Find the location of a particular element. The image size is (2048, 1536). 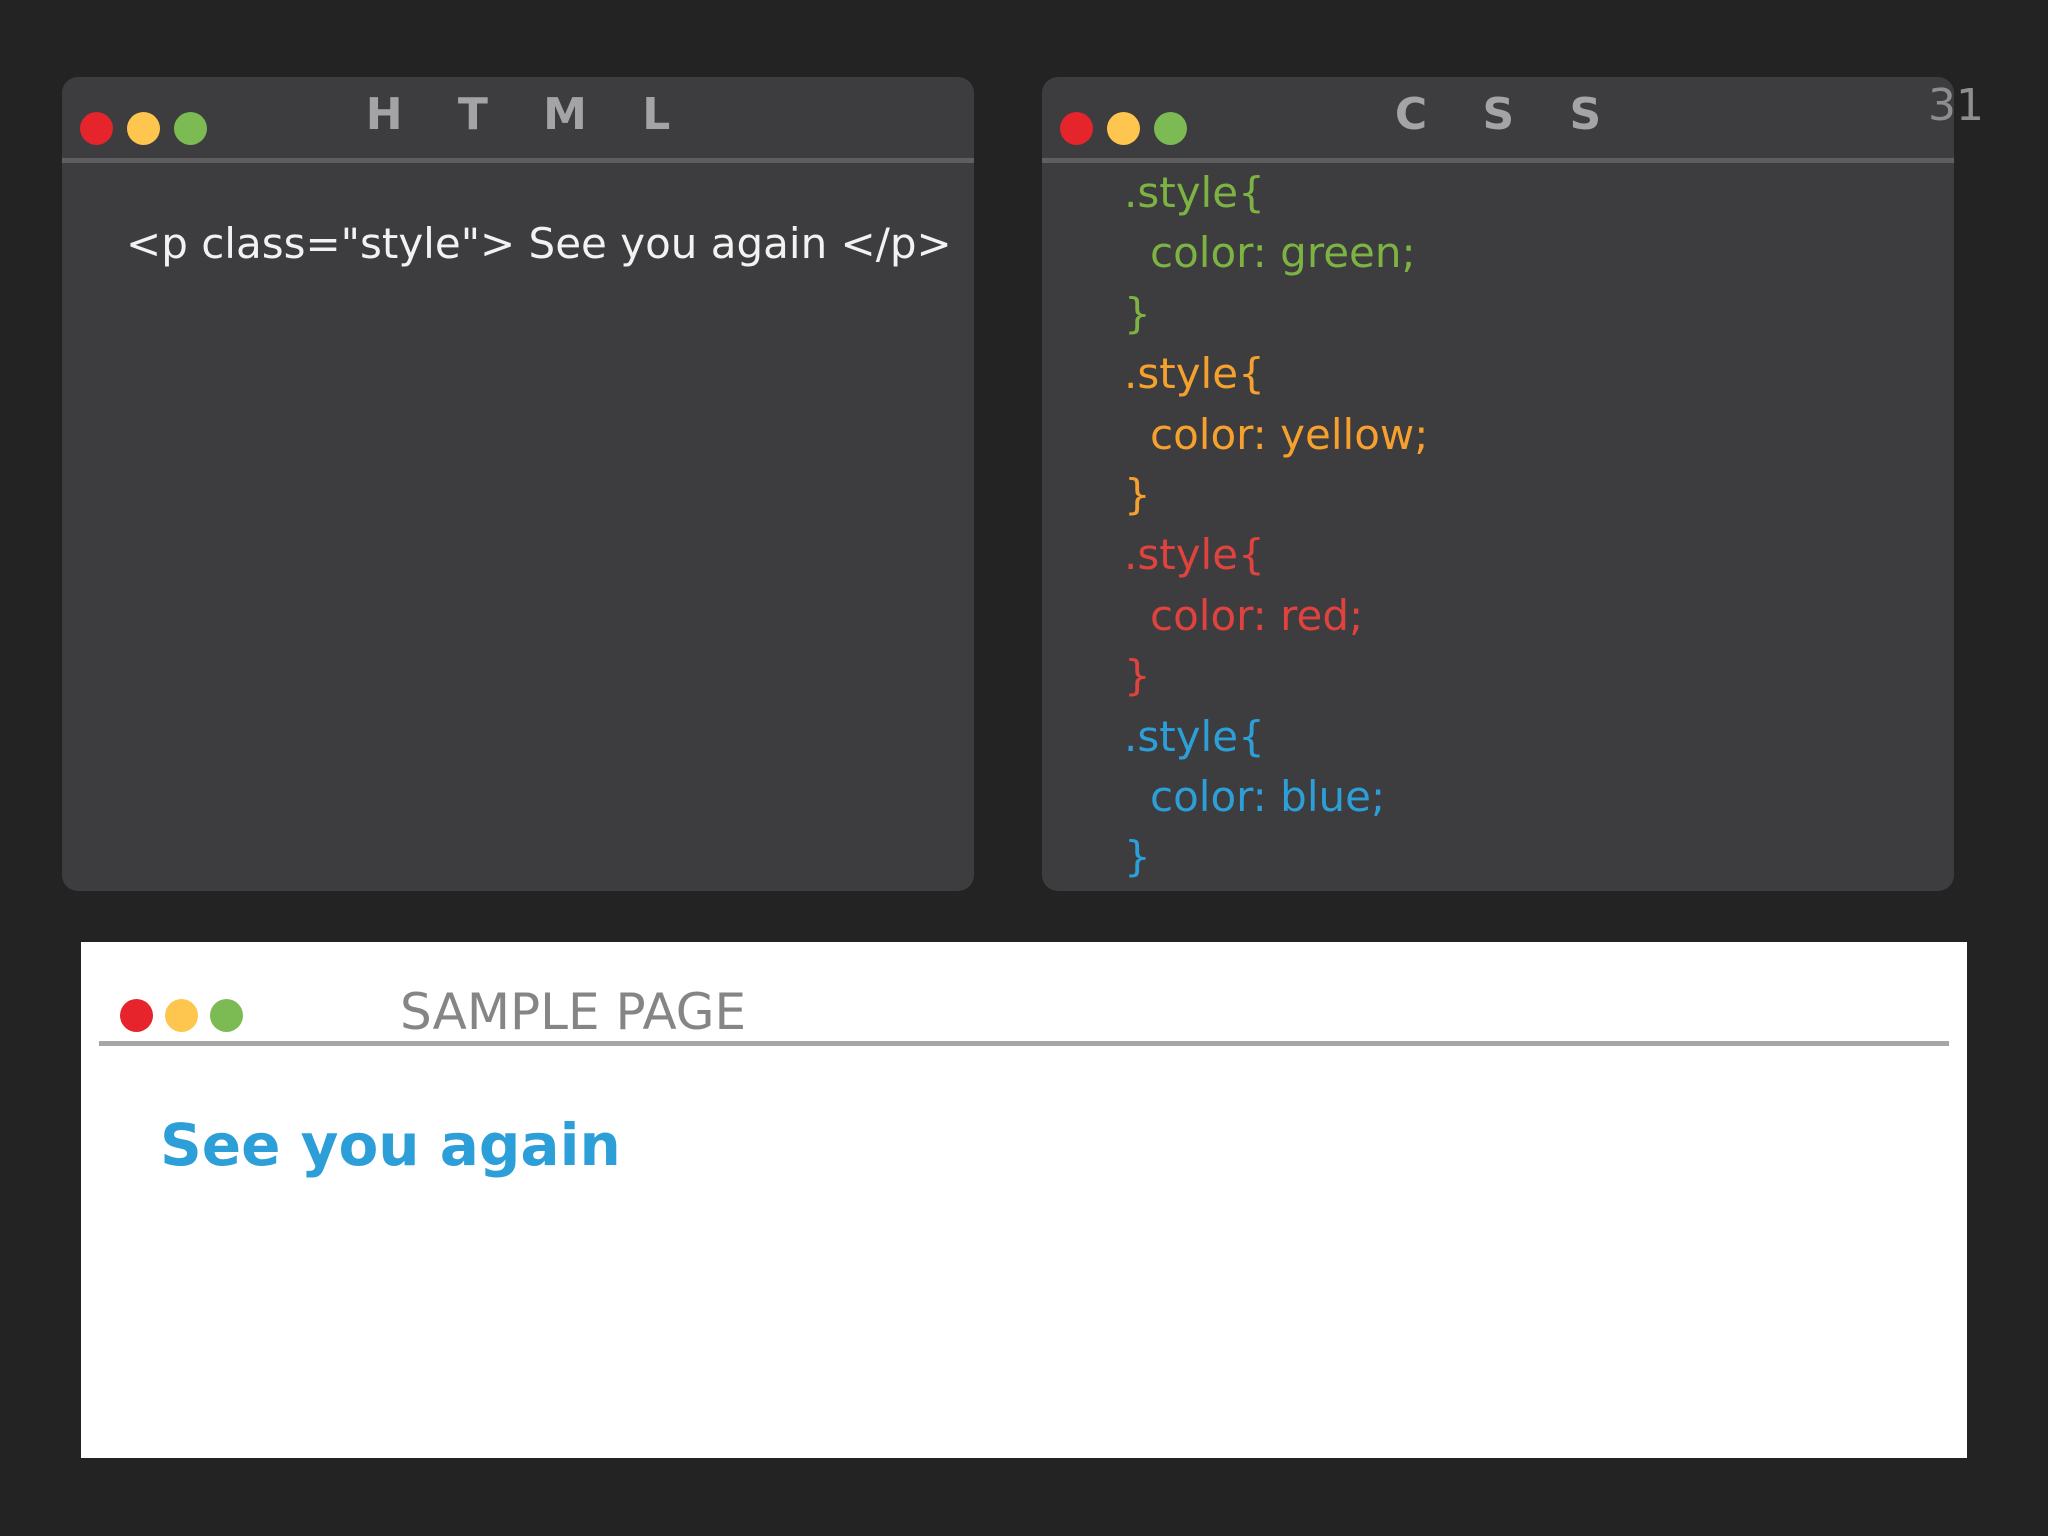

rendered-paragraph: See you again is located at coordinates (390, 1145).